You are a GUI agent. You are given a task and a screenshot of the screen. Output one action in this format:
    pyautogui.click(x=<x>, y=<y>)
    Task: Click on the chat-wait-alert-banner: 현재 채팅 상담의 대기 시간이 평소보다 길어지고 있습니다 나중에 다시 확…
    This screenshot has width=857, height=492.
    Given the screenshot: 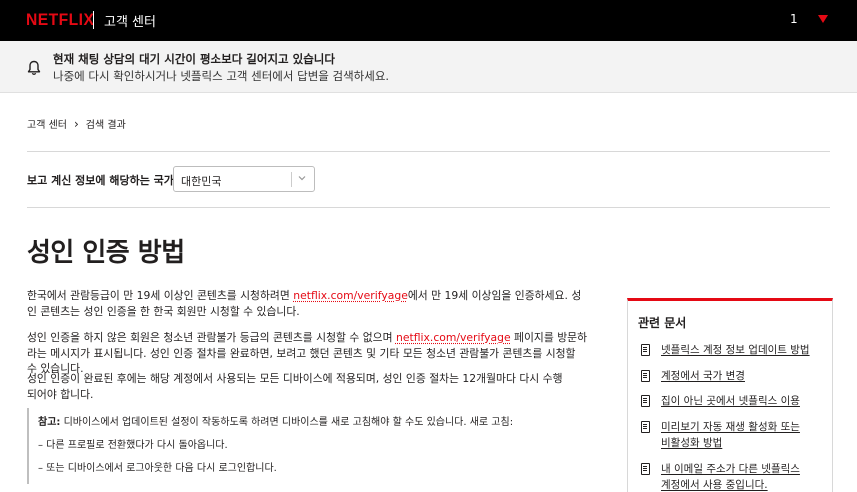 What is the action you would take?
    pyautogui.click(x=428, y=67)
    